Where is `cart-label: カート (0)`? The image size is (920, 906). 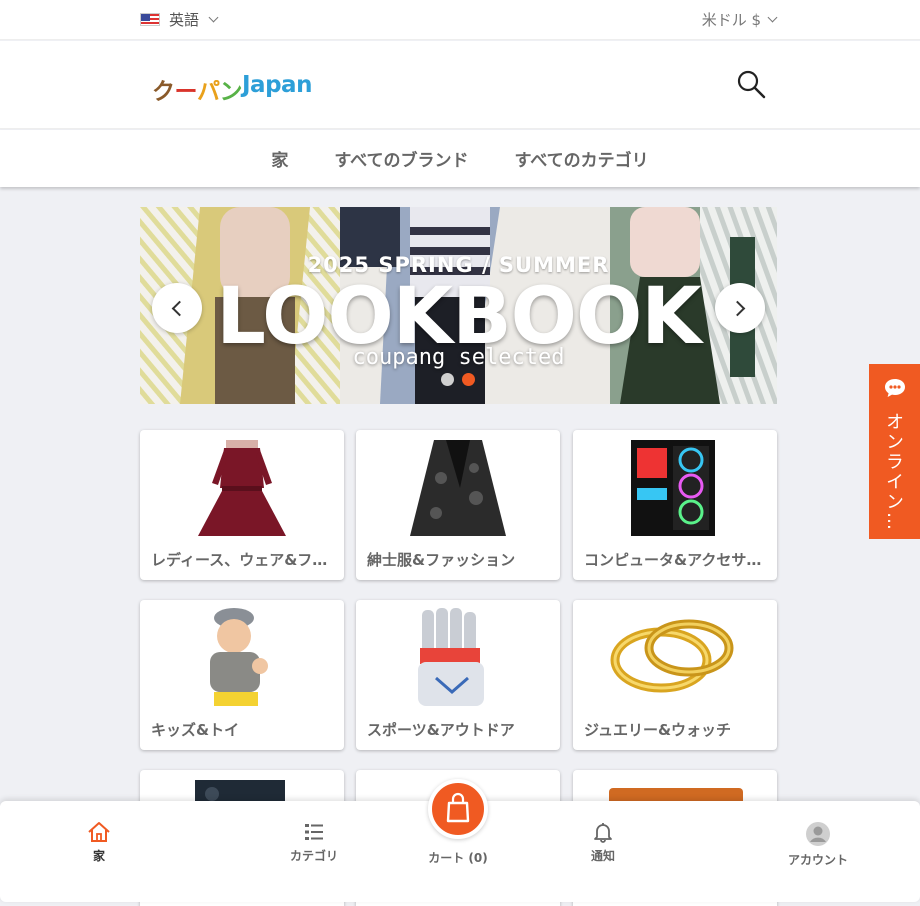 cart-label: カート (0) is located at coordinates (458, 857).